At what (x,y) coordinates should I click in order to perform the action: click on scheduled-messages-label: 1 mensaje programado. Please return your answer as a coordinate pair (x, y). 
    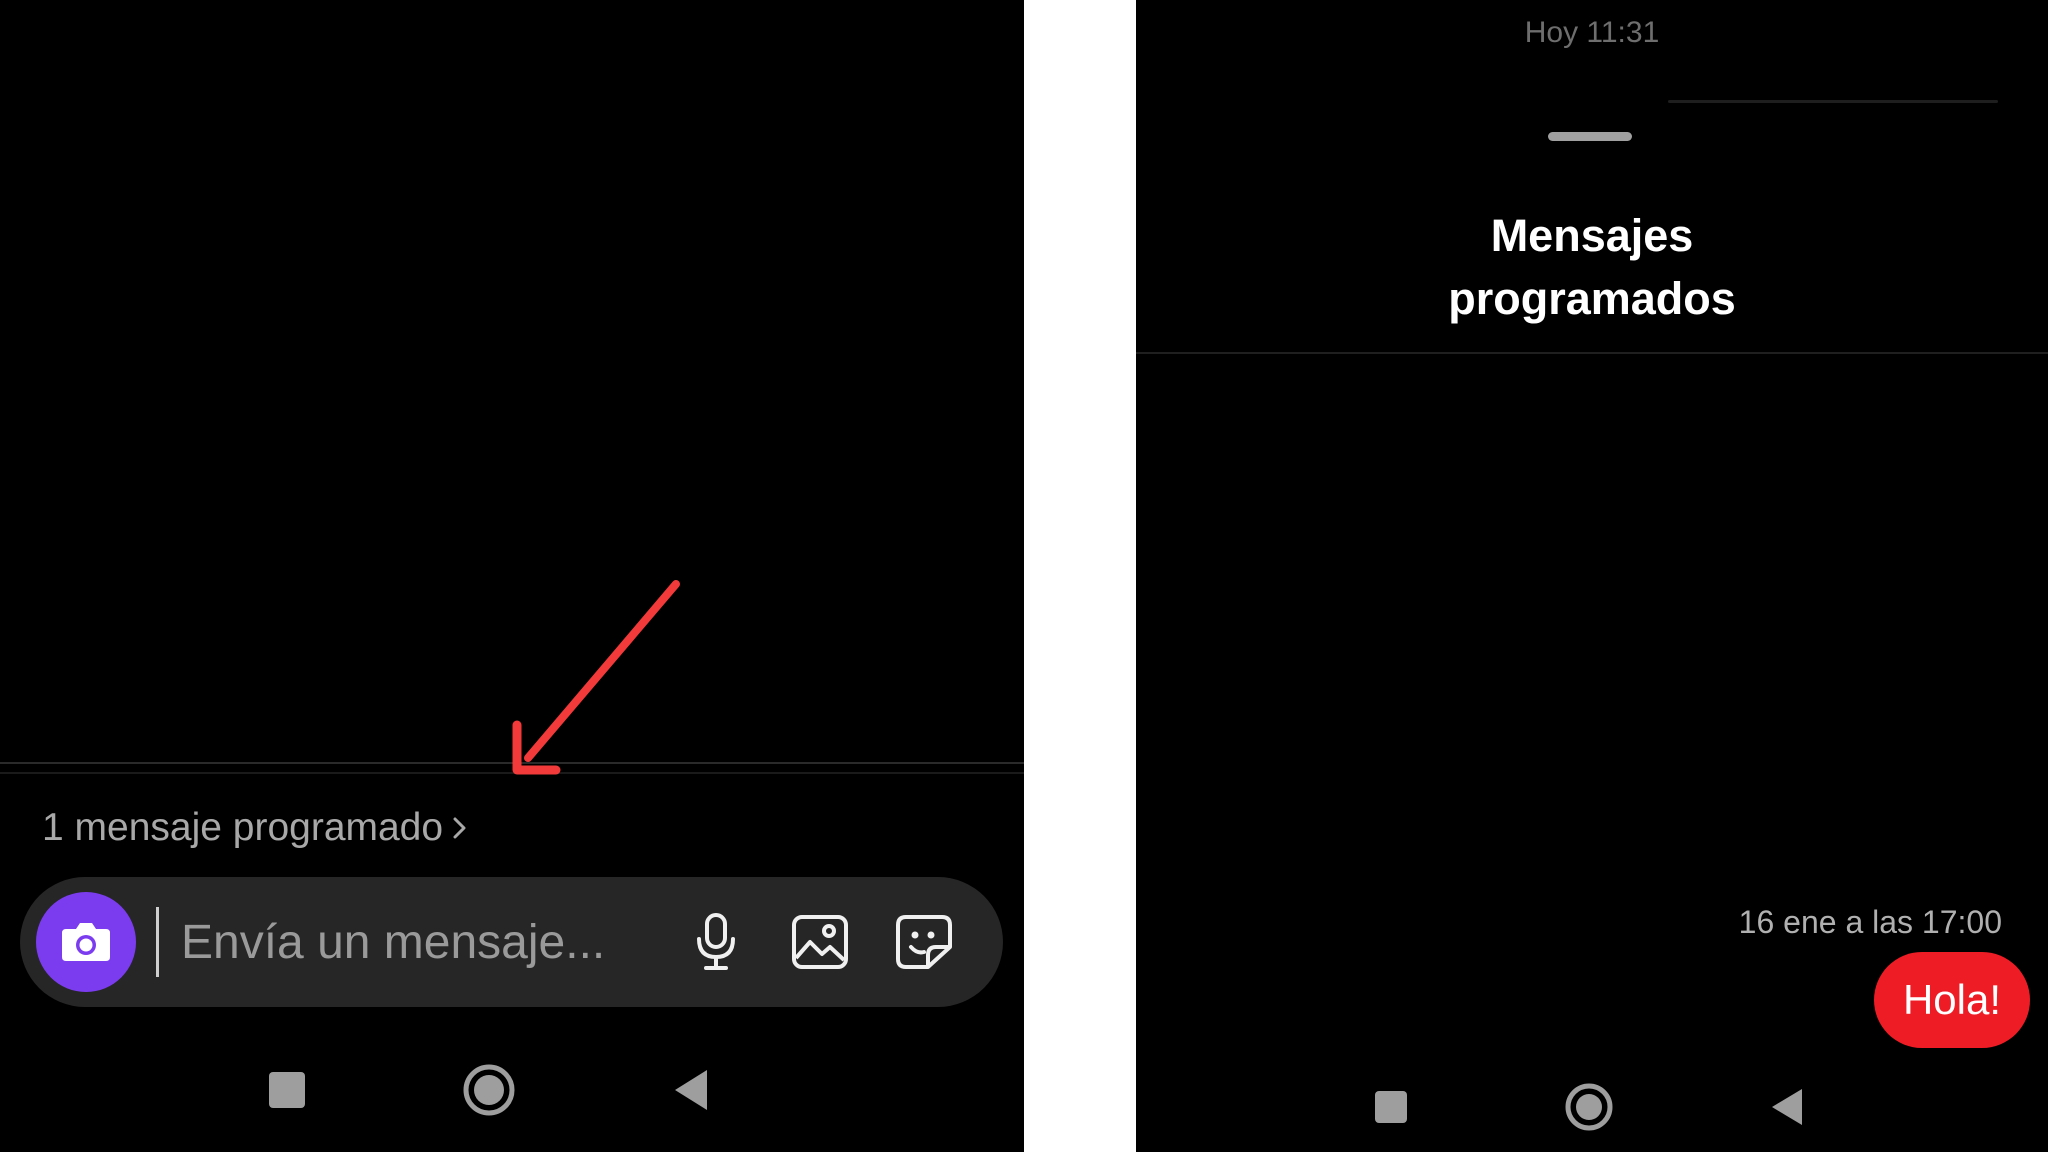
    Looking at the image, I should click on (243, 827).